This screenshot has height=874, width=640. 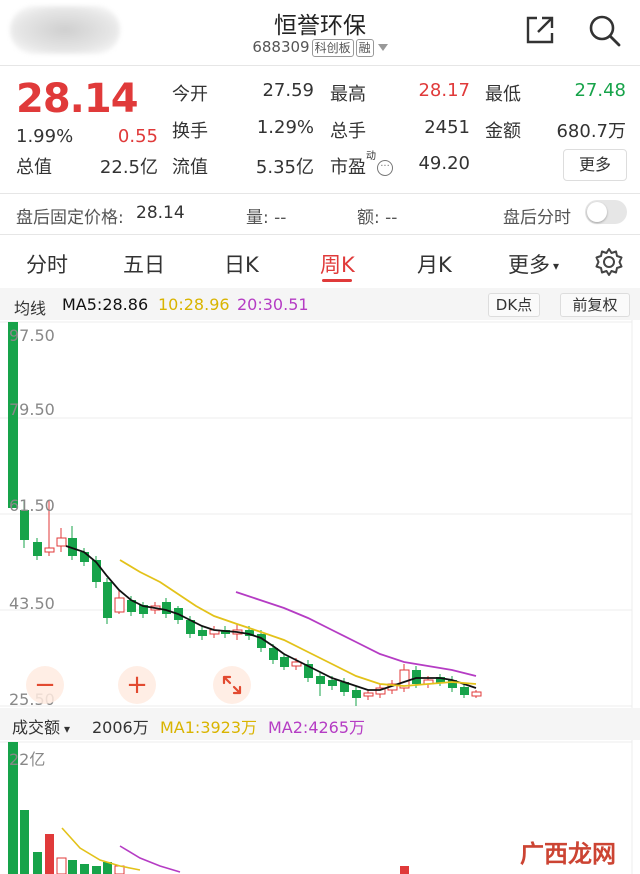 What do you see at coordinates (32, 603) in the screenshot?
I see `y-axis-label-4: 43.50` at bounding box center [32, 603].